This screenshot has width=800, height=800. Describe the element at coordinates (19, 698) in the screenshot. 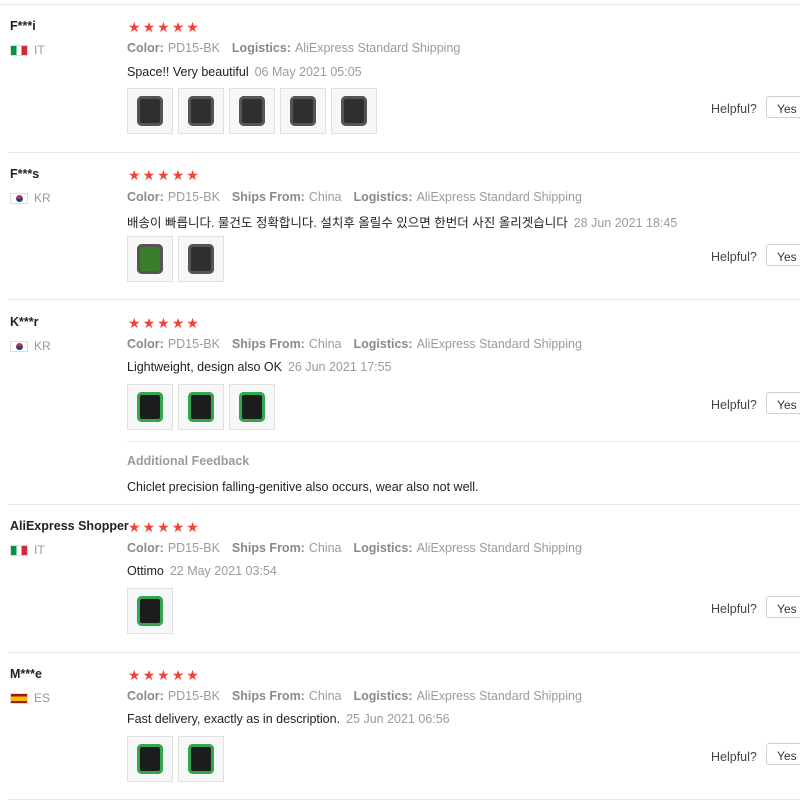

I see `spain-flag-icon` at that location.